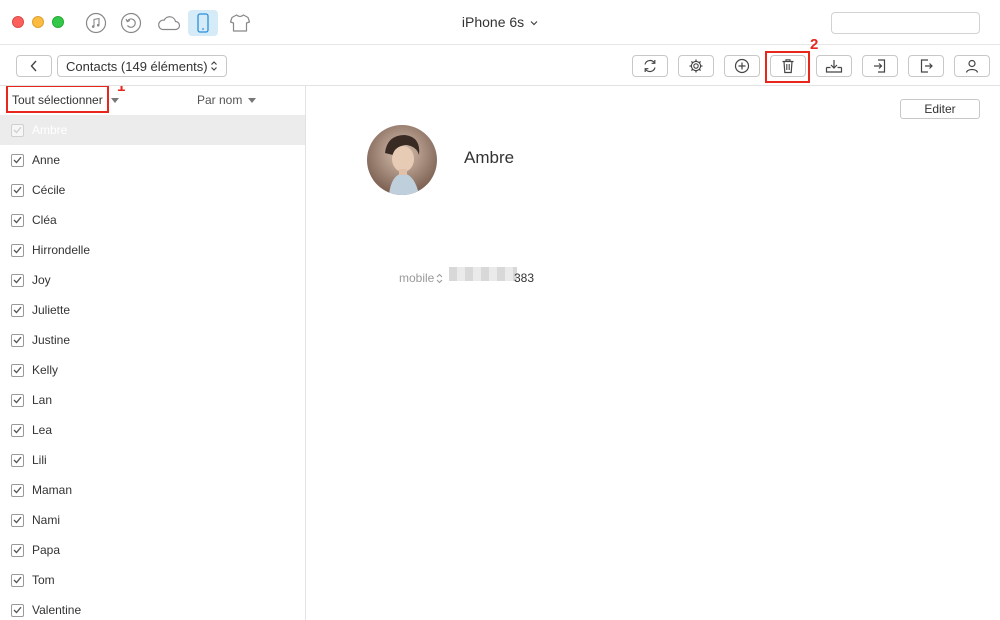  What do you see at coordinates (152, 580) in the screenshot?
I see `contact-row: Tom` at bounding box center [152, 580].